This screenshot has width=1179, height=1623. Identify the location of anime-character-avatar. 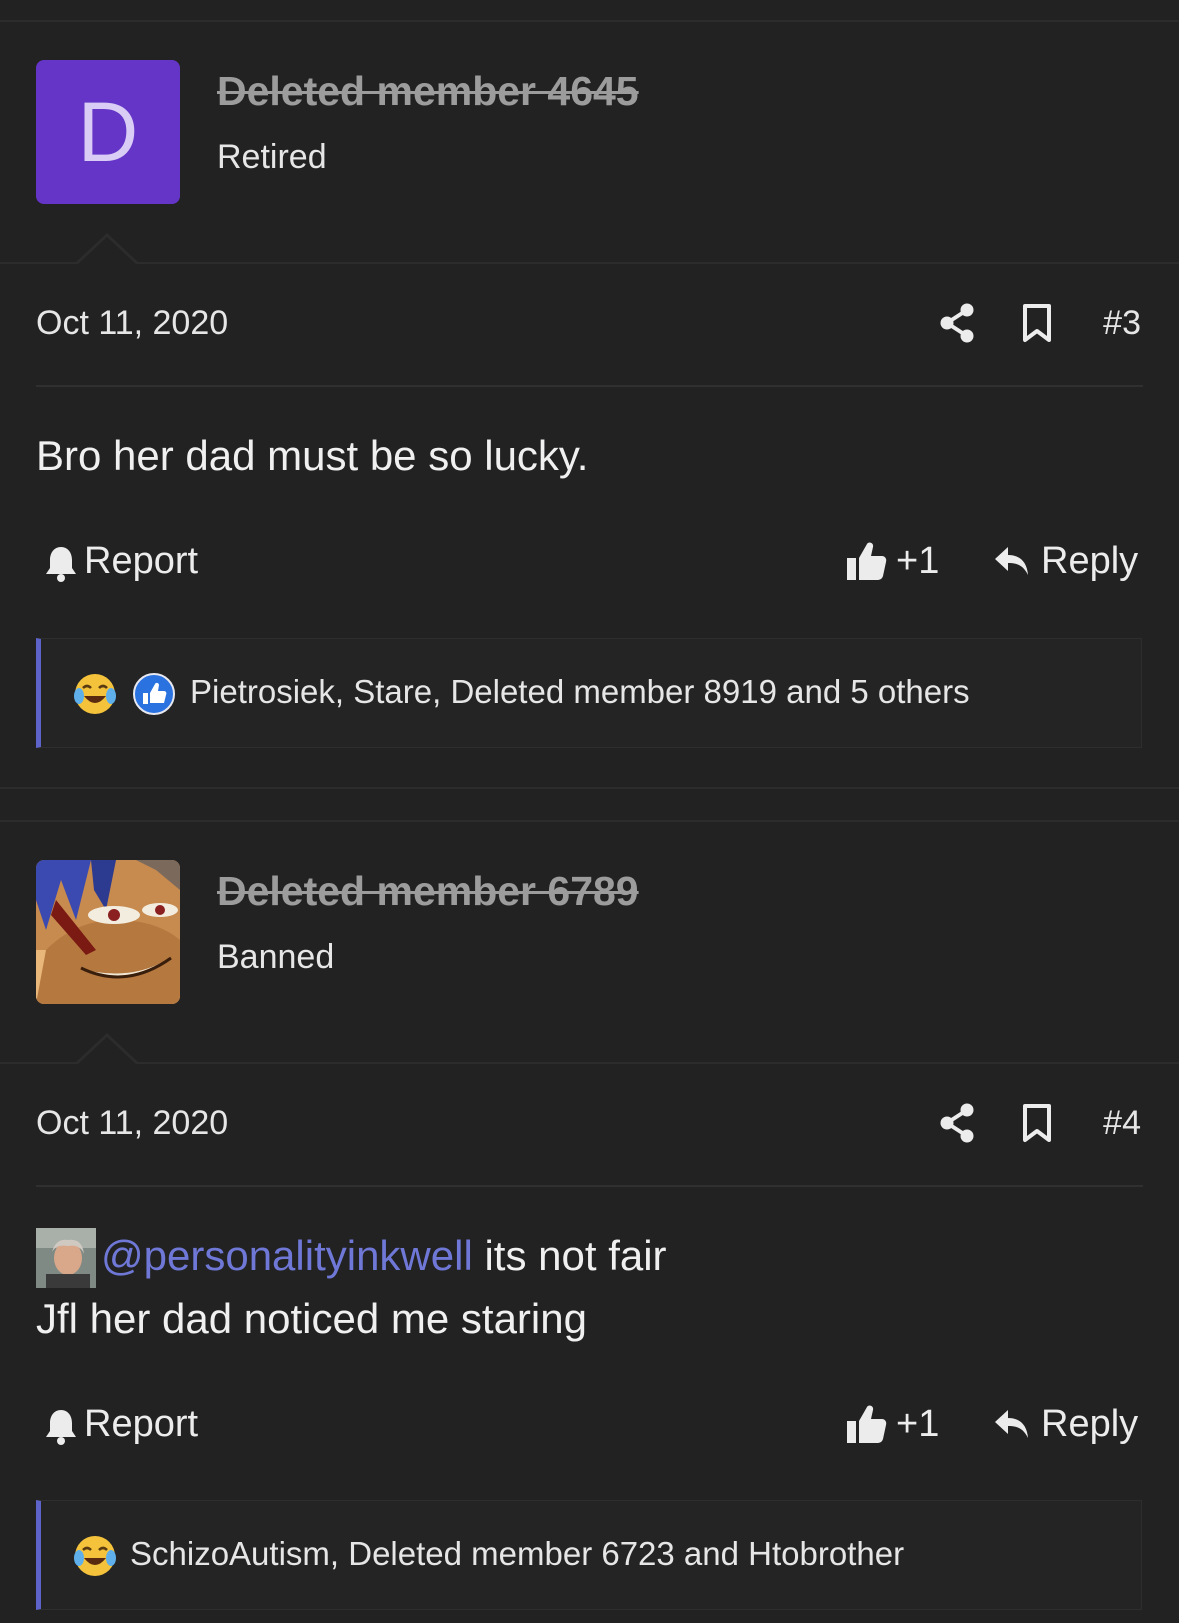
(108, 932).